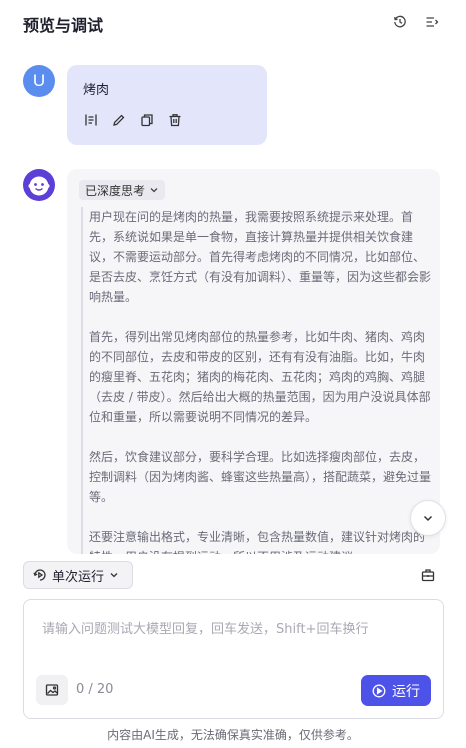  I want to click on bot-avatar, so click(39, 185).